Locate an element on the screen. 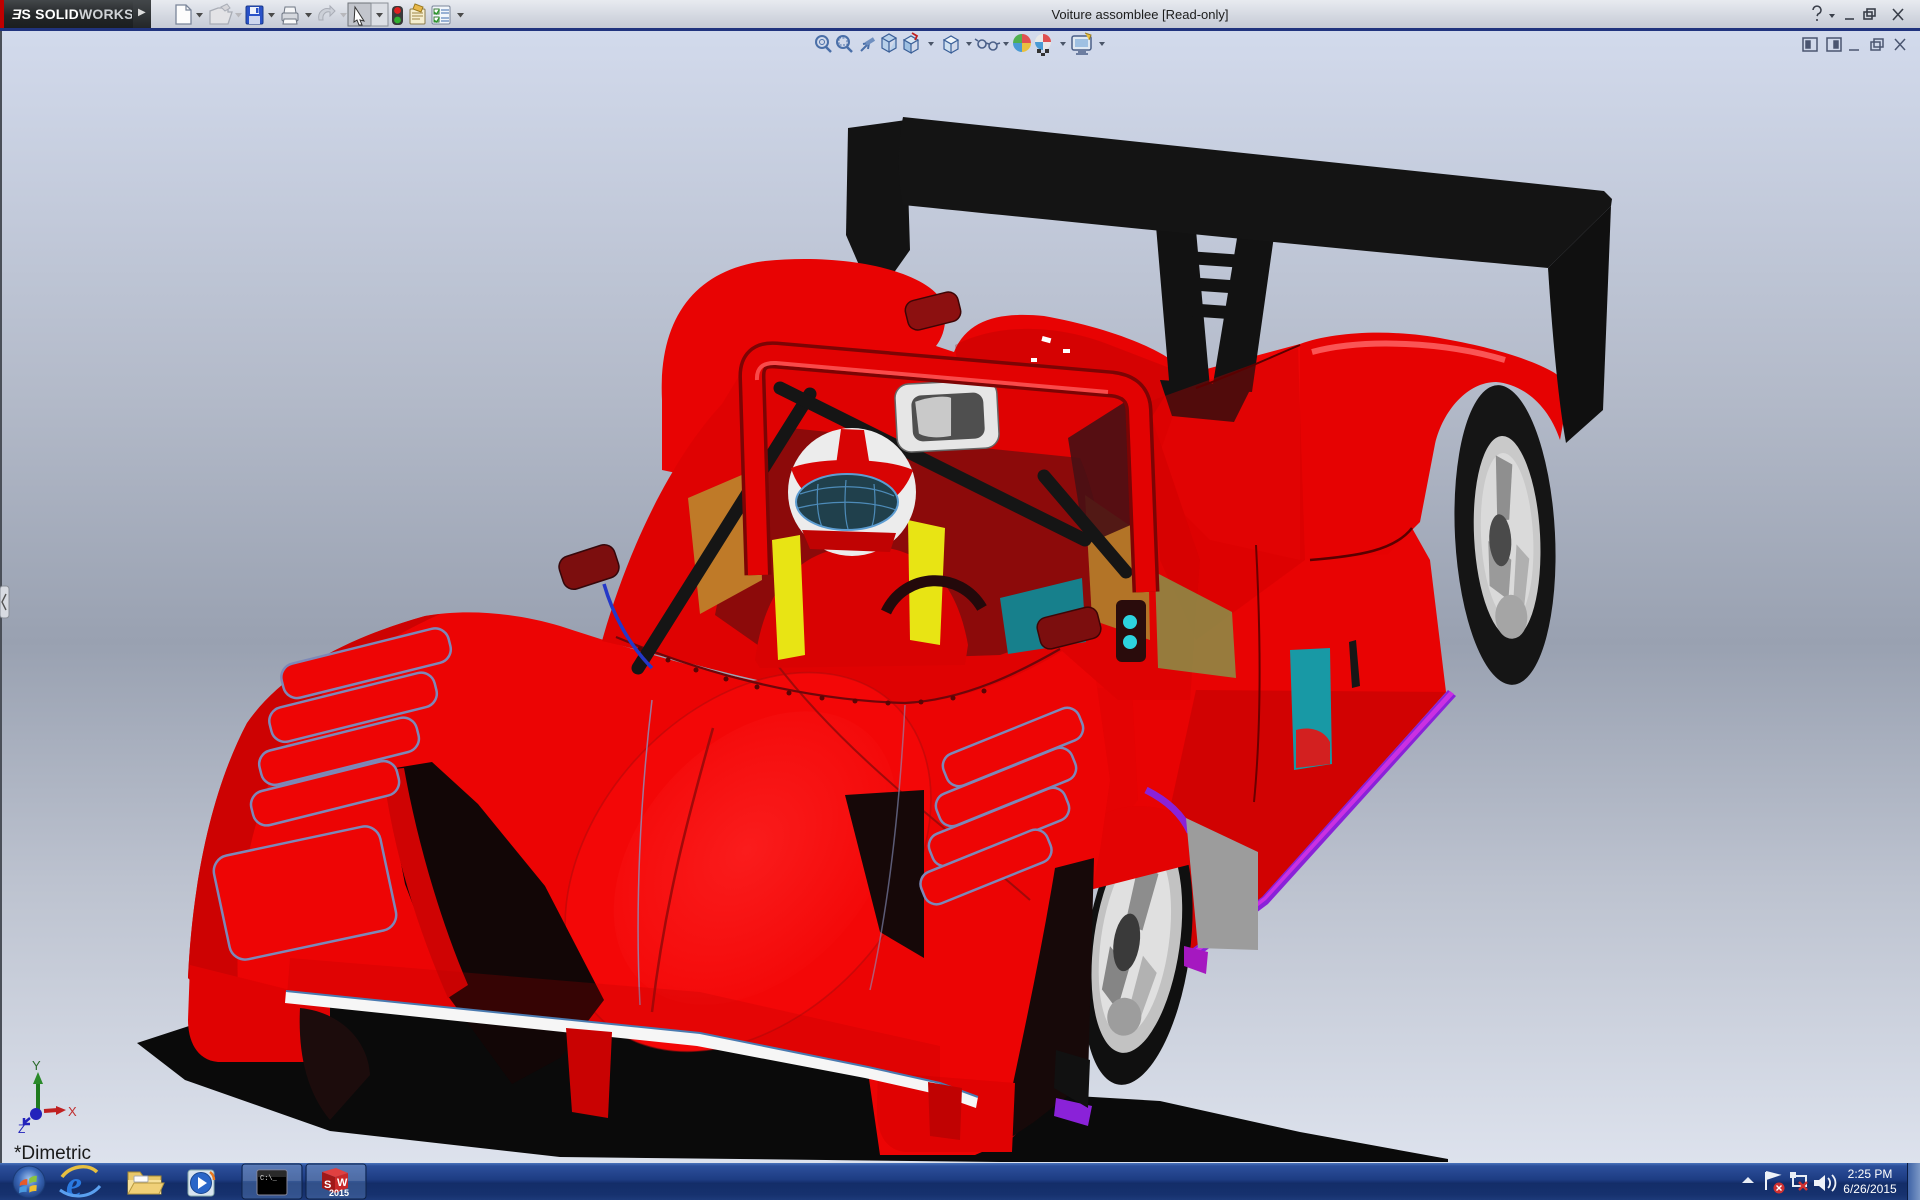 The image size is (1920, 1200). svg-text: Y is located at coordinates (36, 1065).